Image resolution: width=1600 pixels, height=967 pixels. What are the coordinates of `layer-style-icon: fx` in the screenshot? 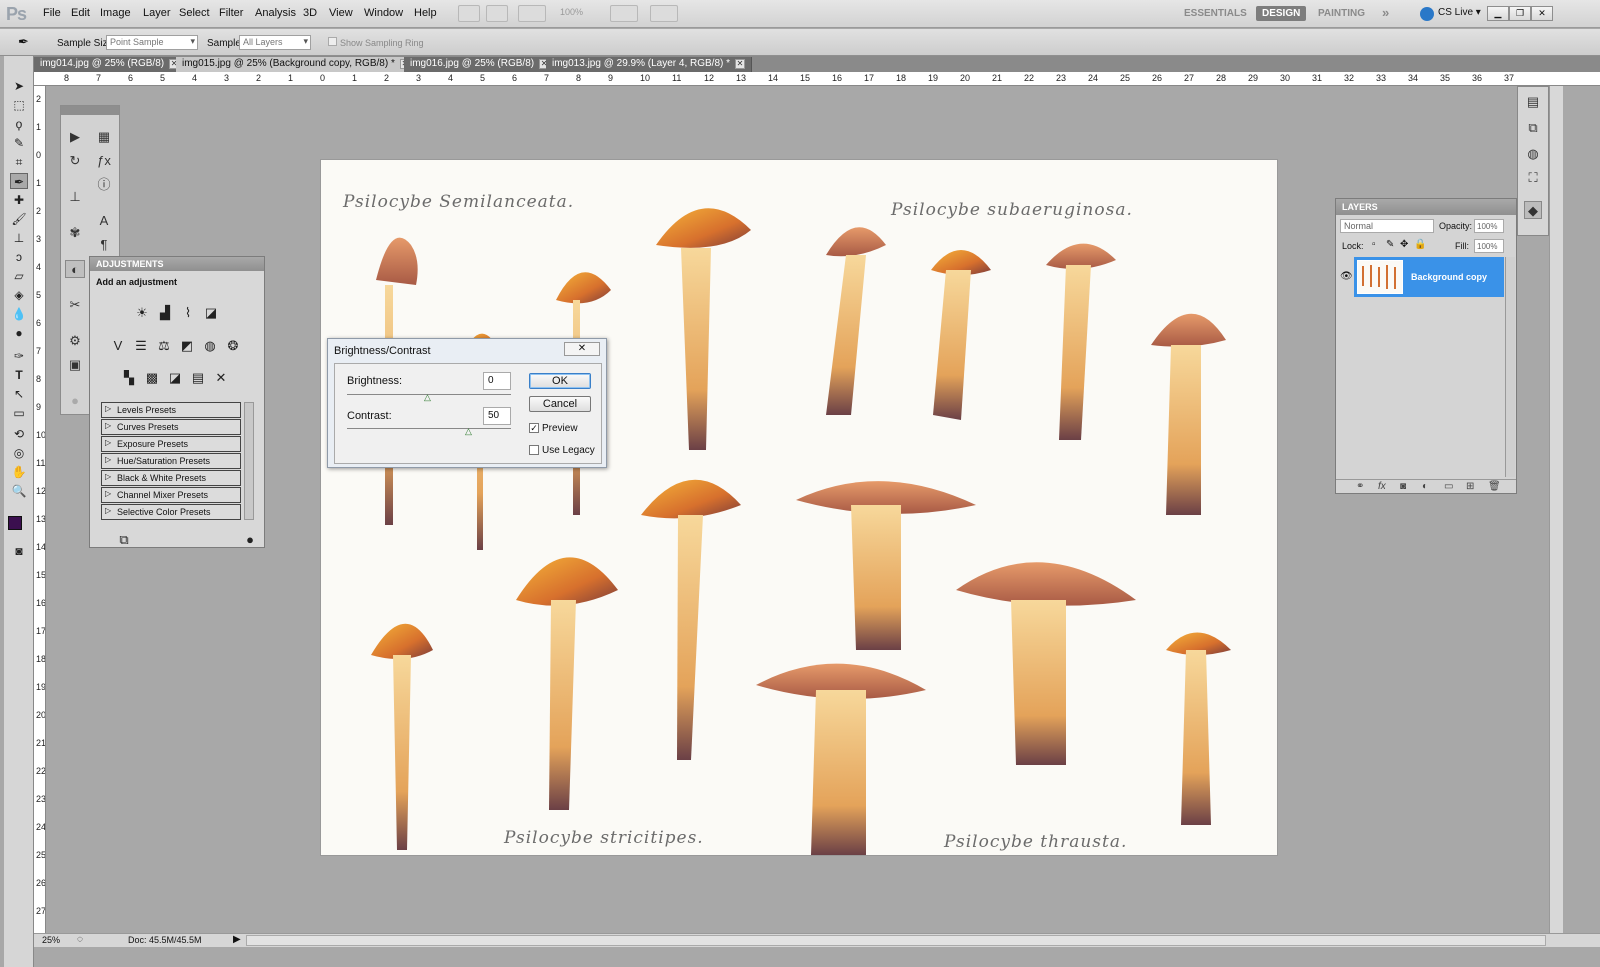 It's located at (1382, 486).